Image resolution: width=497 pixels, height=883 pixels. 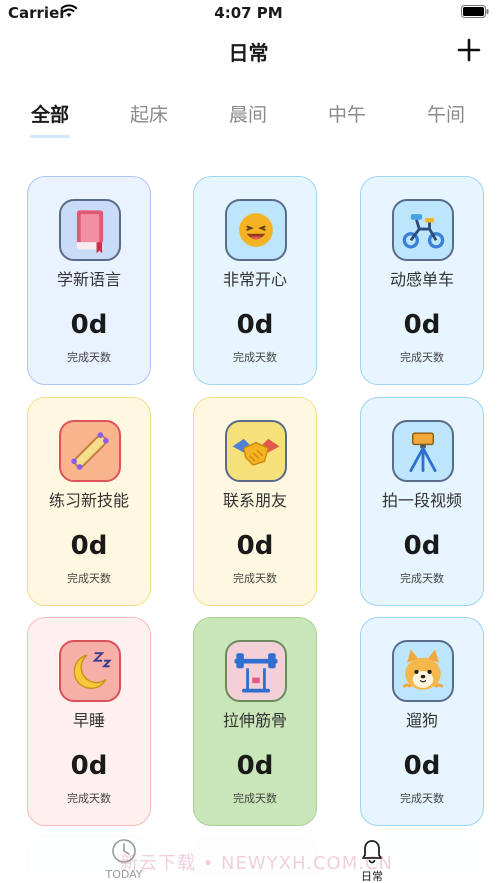 What do you see at coordinates (50, 136) in the screenshot?
I see `active-tab-indicator` at bounding box center [50, 136].